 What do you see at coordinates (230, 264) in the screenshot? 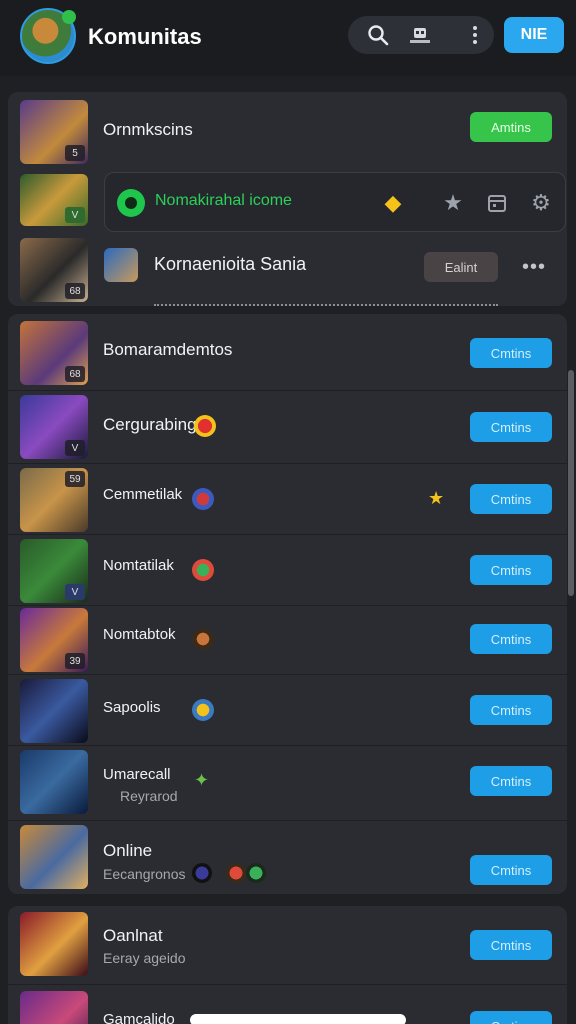
I see `item-title: Kornaenioita Sania` at bounding box center [230, 264].